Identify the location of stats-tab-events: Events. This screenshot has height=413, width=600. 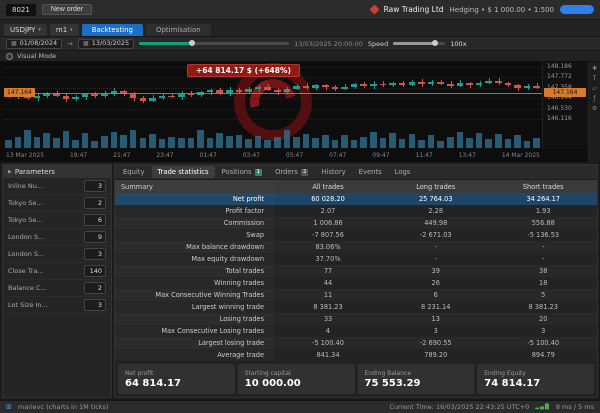
(370, 172).